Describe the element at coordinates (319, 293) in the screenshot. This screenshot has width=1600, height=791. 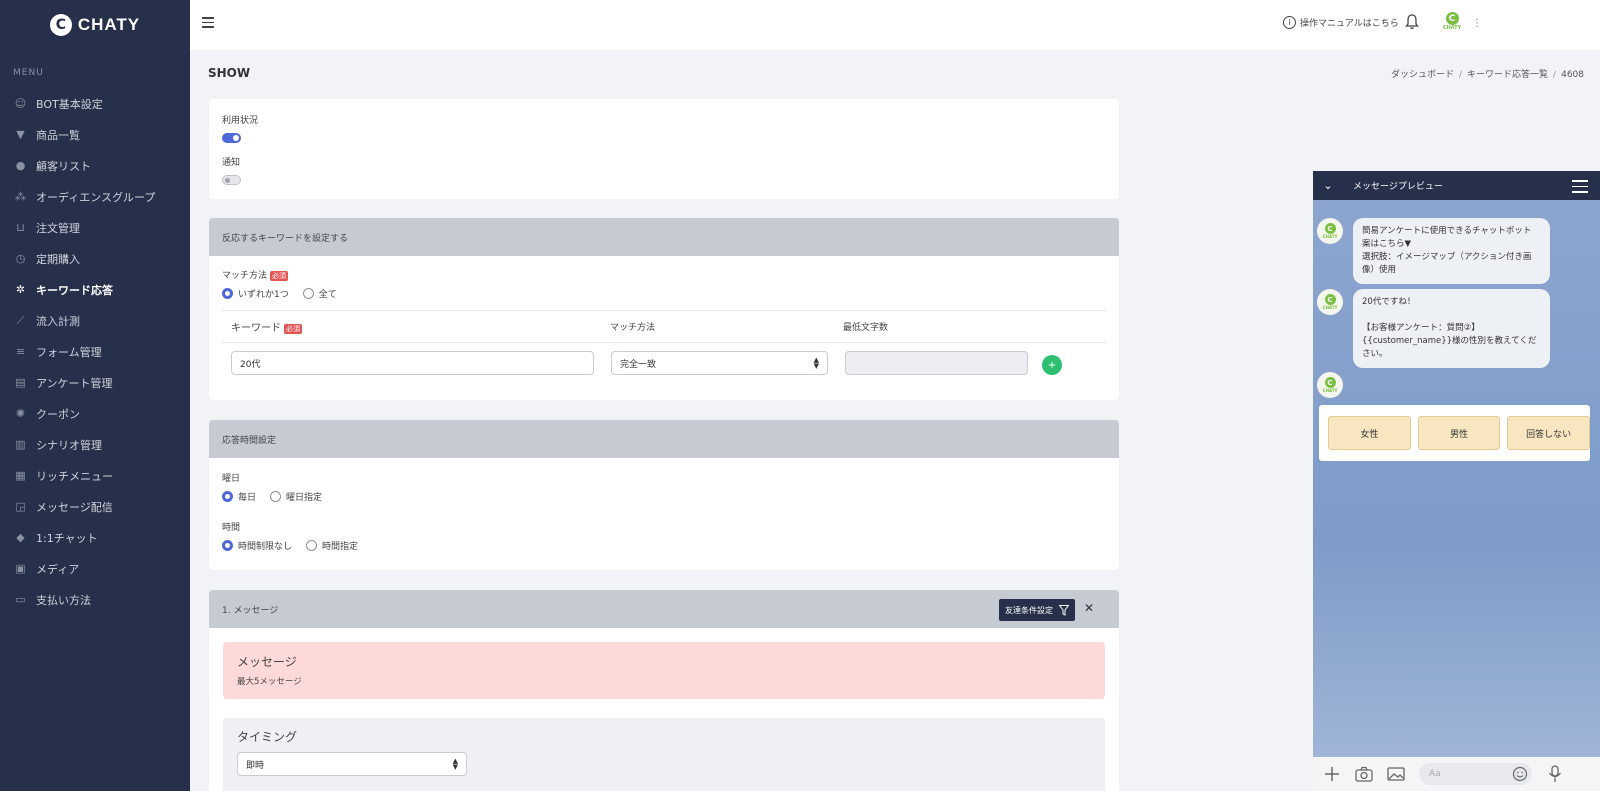
I see `match-all-radio: 全て` at that location.